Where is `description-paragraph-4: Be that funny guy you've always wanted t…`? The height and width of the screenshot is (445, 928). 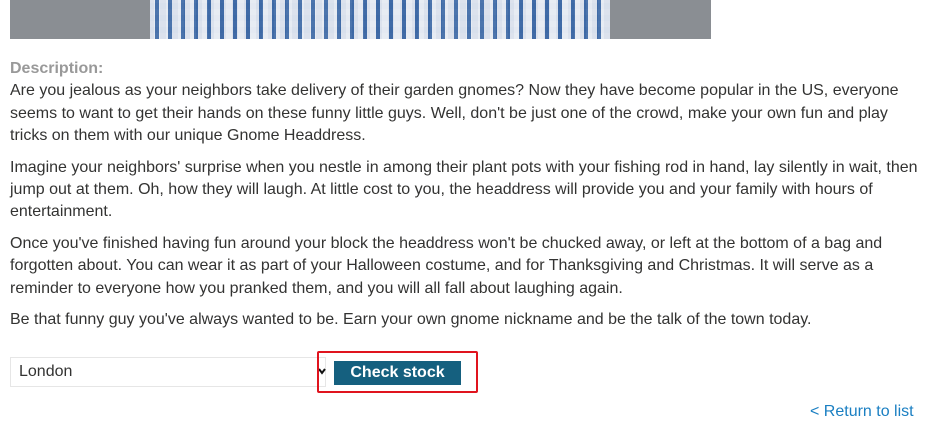 description-paragraph-4: Be that funny guy you've always wanted t… is located at coordinates (411, 320).